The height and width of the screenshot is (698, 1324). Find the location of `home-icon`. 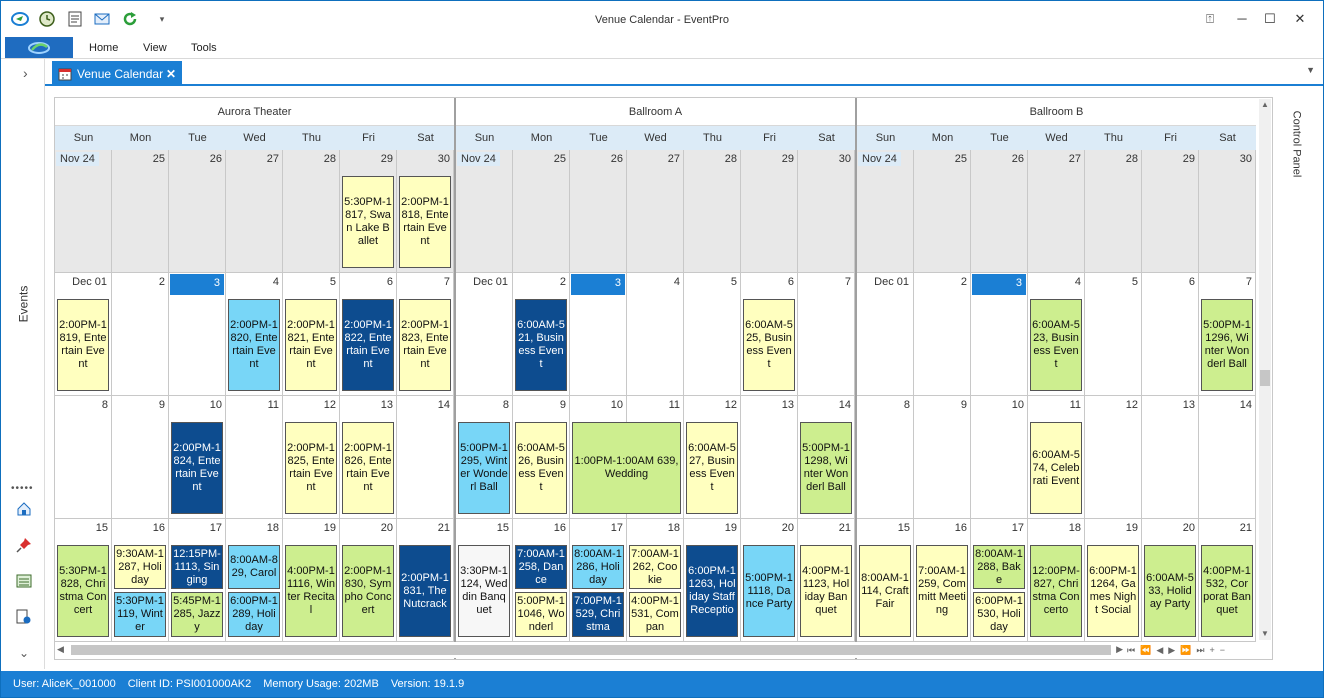

home-icon is located at coordinates (24, 509).